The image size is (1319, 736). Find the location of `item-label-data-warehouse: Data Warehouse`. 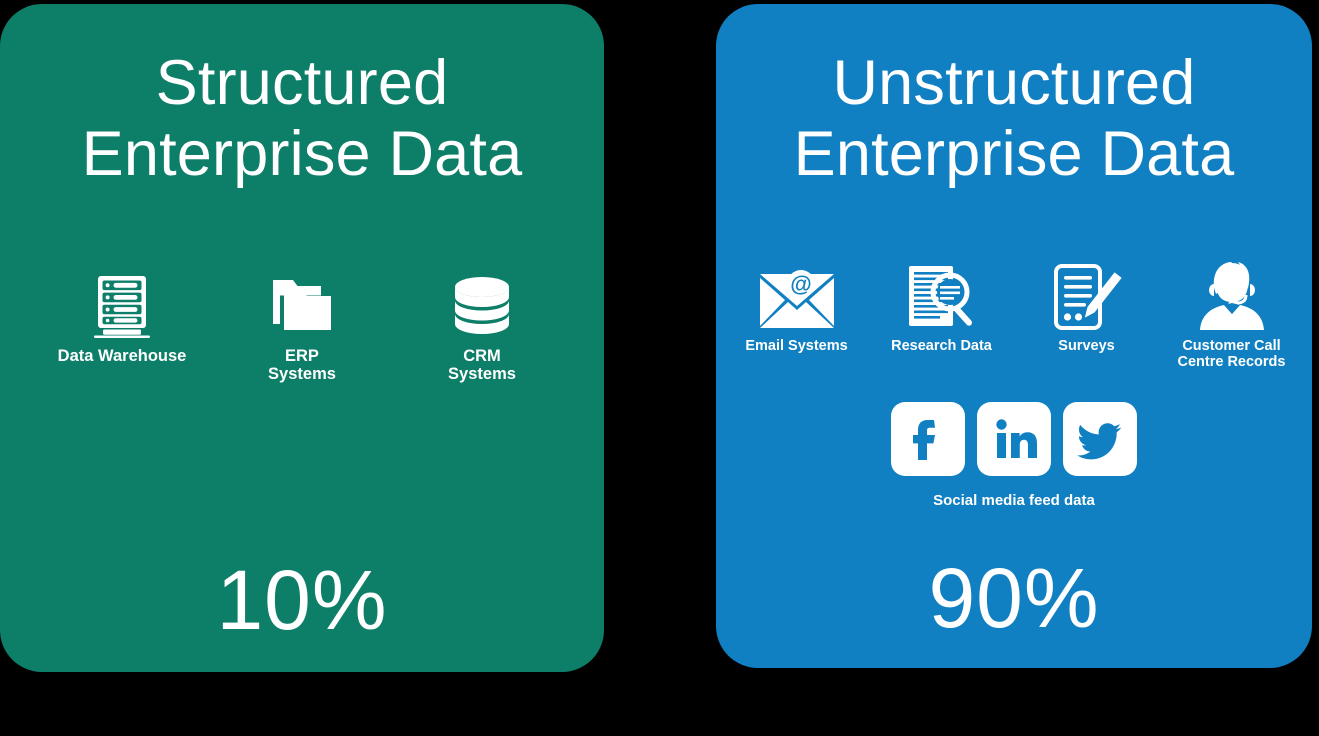

item-label-data-warehouse: Data Warehouse is located at coordinates (122, 356).